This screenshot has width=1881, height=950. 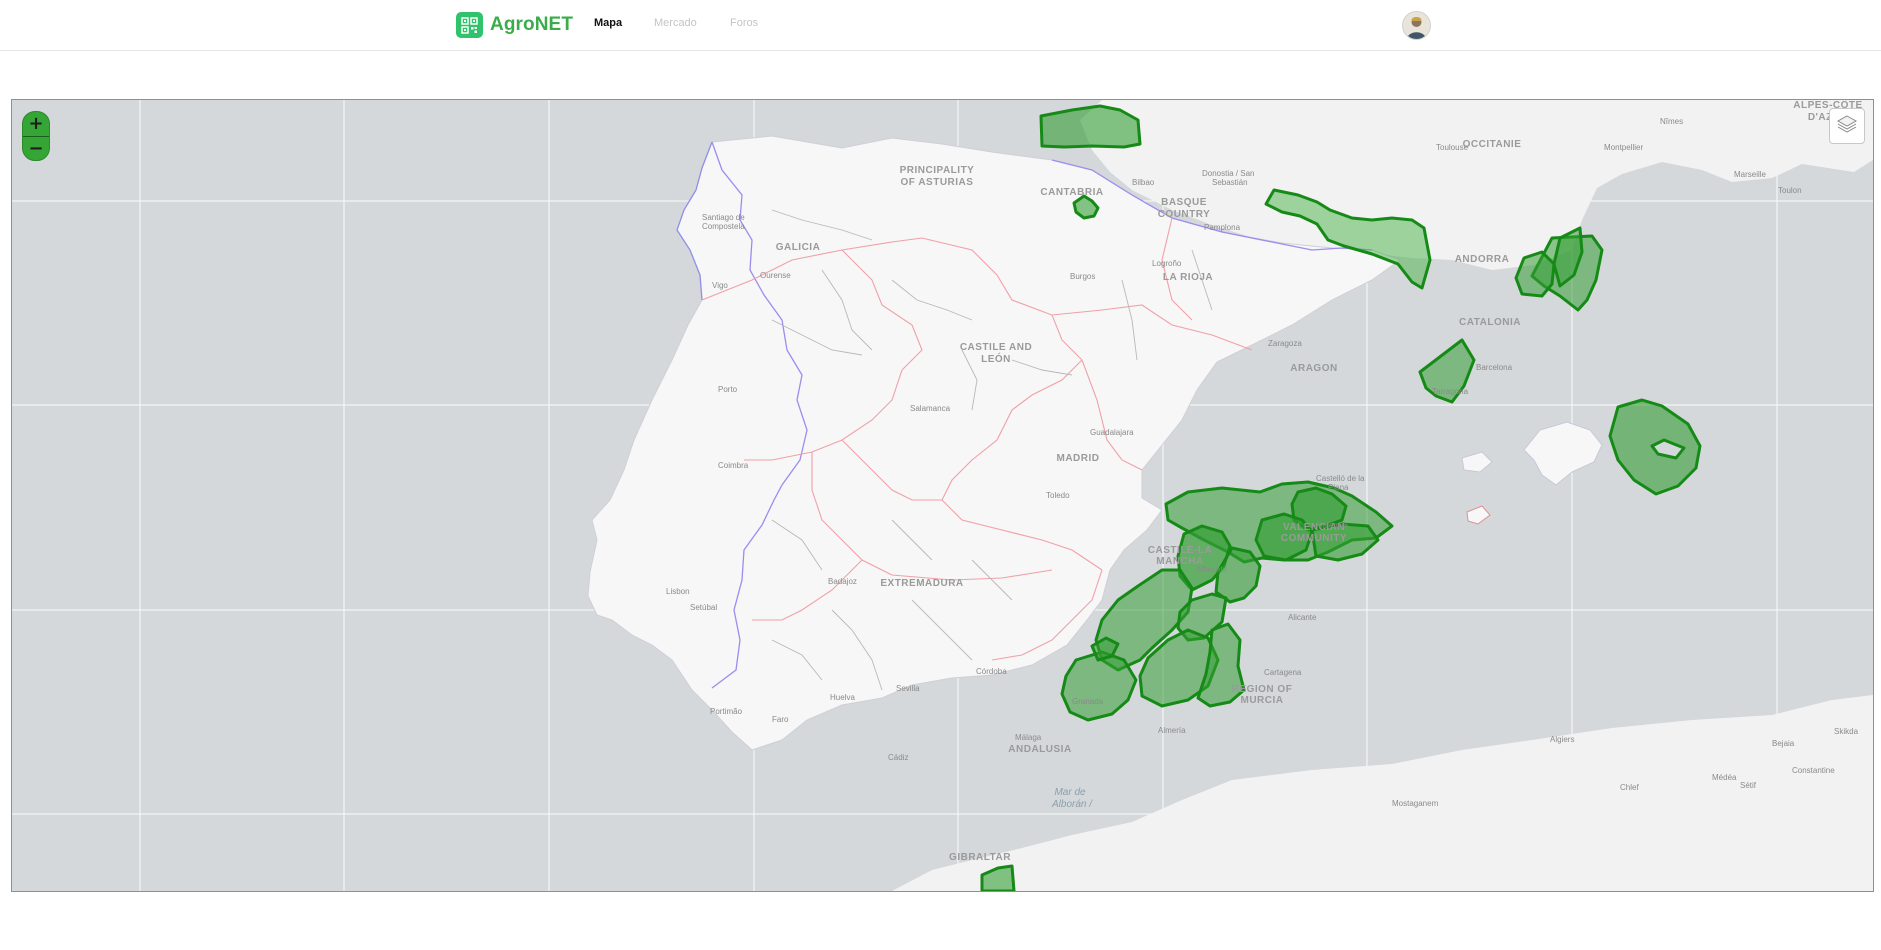 I want to click on top-navbar: AgroNET Mapa Mercado Foros, so click(x=940, y=25).